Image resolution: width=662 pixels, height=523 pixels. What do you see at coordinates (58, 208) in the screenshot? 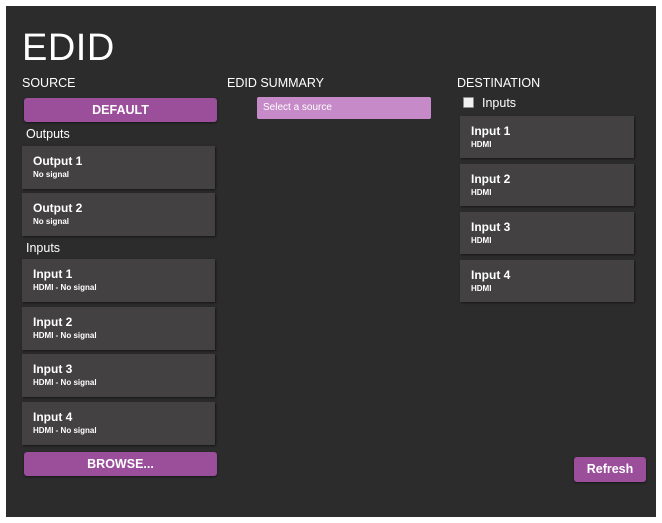
I see `source-item-title: Output 2` at bounding box center [58, 208].